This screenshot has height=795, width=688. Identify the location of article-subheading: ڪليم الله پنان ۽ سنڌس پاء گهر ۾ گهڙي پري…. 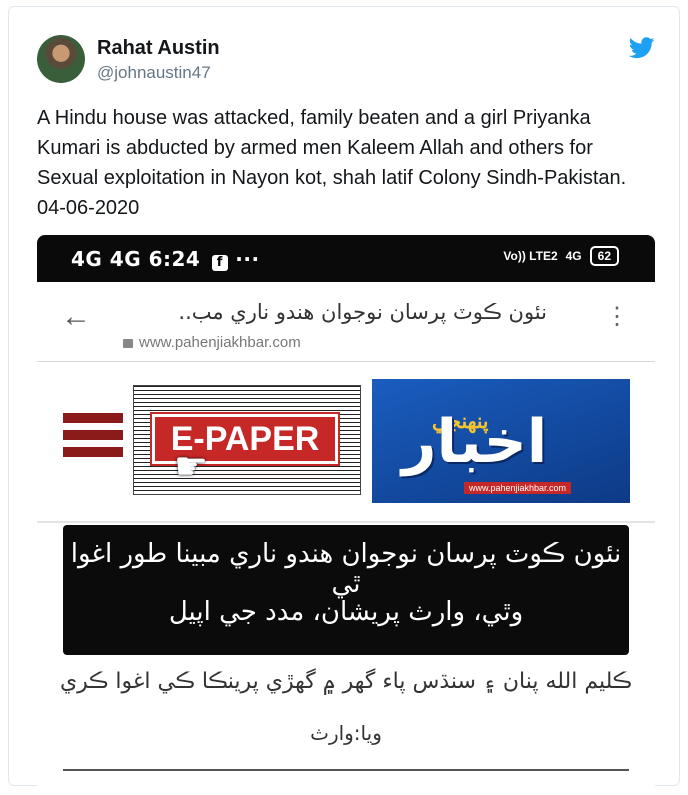
(346, 681).